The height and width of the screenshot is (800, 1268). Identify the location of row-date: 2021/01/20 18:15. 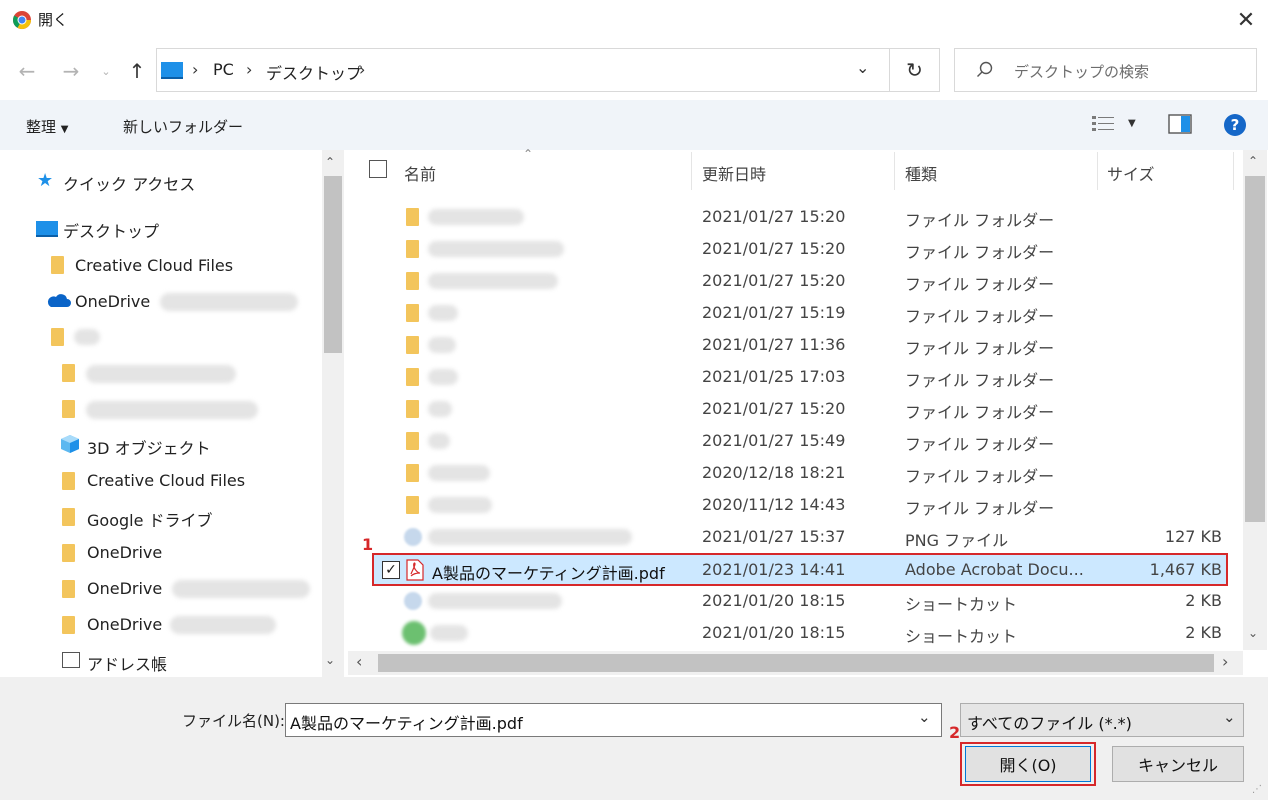
(774, 600).